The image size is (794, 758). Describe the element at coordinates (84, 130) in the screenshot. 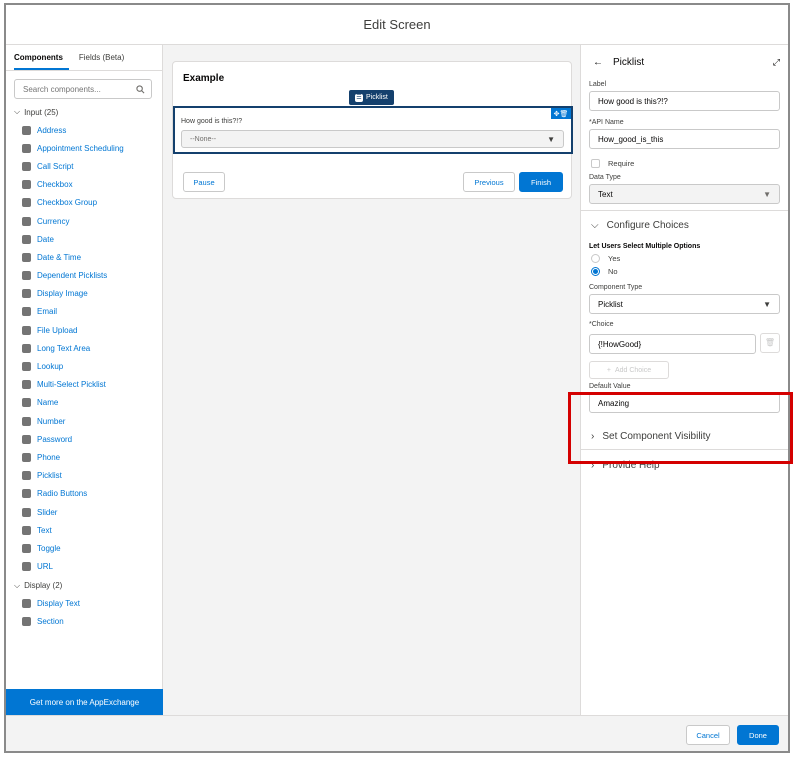

I see `component-item-address: Address` at that location.